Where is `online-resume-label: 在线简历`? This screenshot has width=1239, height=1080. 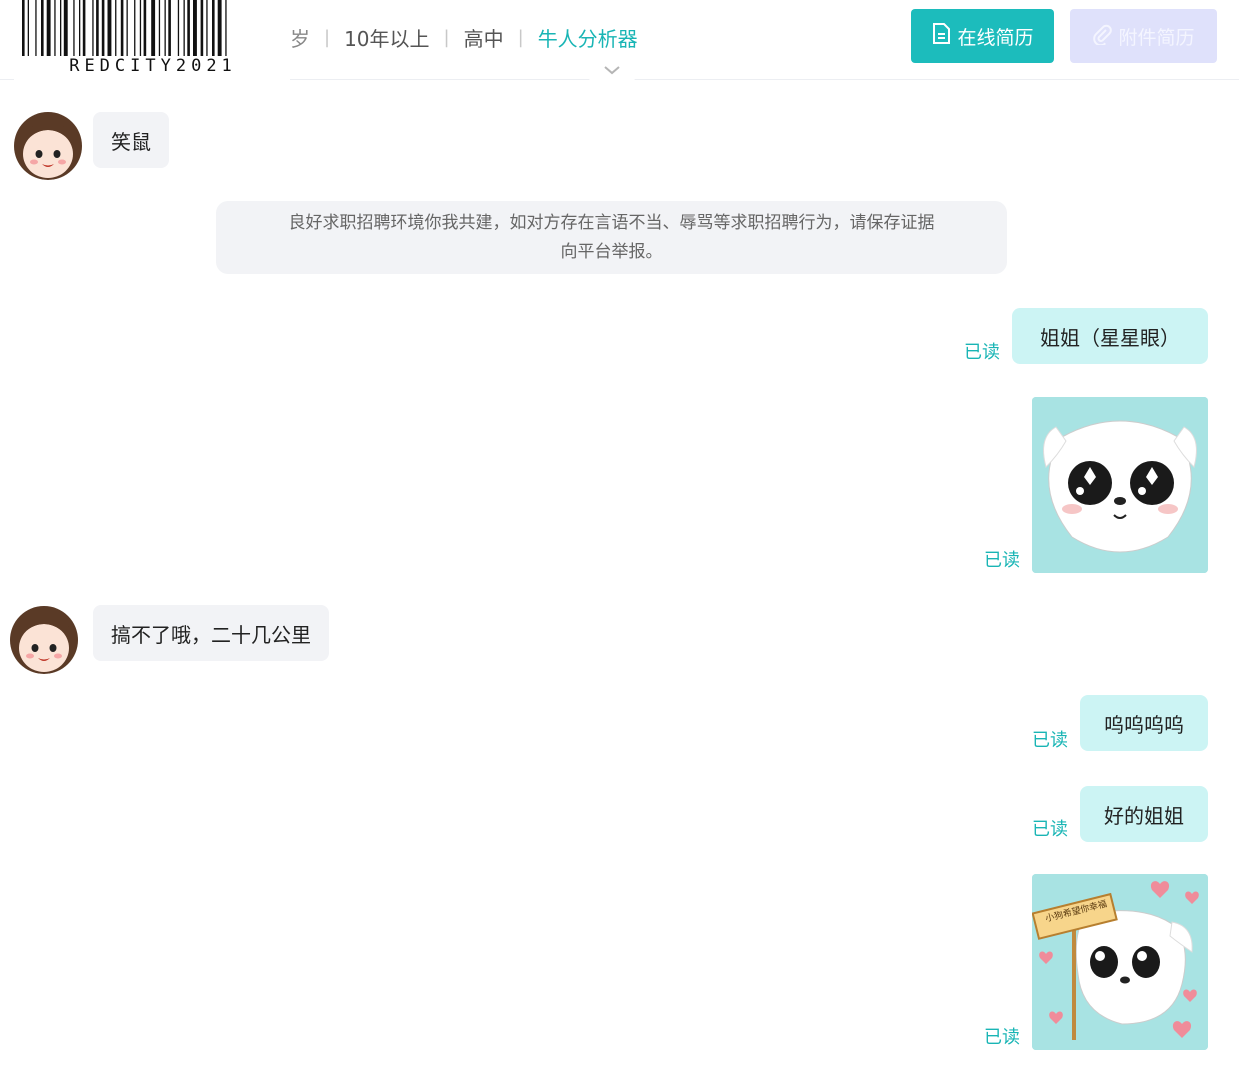 online-resume-label: 在线简历 is located at coordinates (995, 37).